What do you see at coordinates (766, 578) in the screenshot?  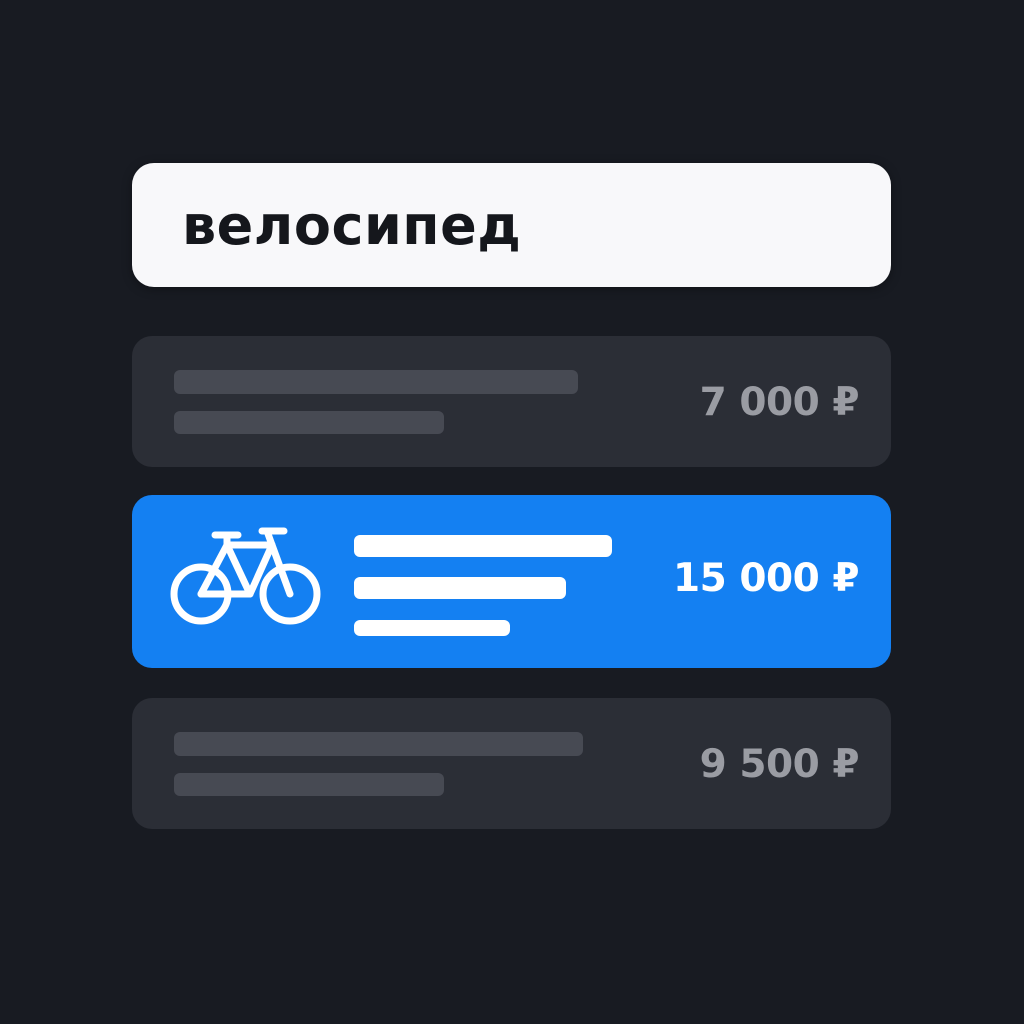 I see `price-label: 15 000 ₽` at bounding box center [766, 578].